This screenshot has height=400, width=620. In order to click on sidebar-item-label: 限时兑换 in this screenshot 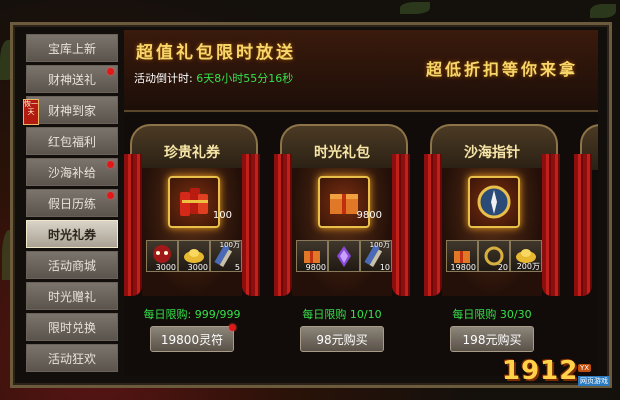, I will do `click(71, 327)`.